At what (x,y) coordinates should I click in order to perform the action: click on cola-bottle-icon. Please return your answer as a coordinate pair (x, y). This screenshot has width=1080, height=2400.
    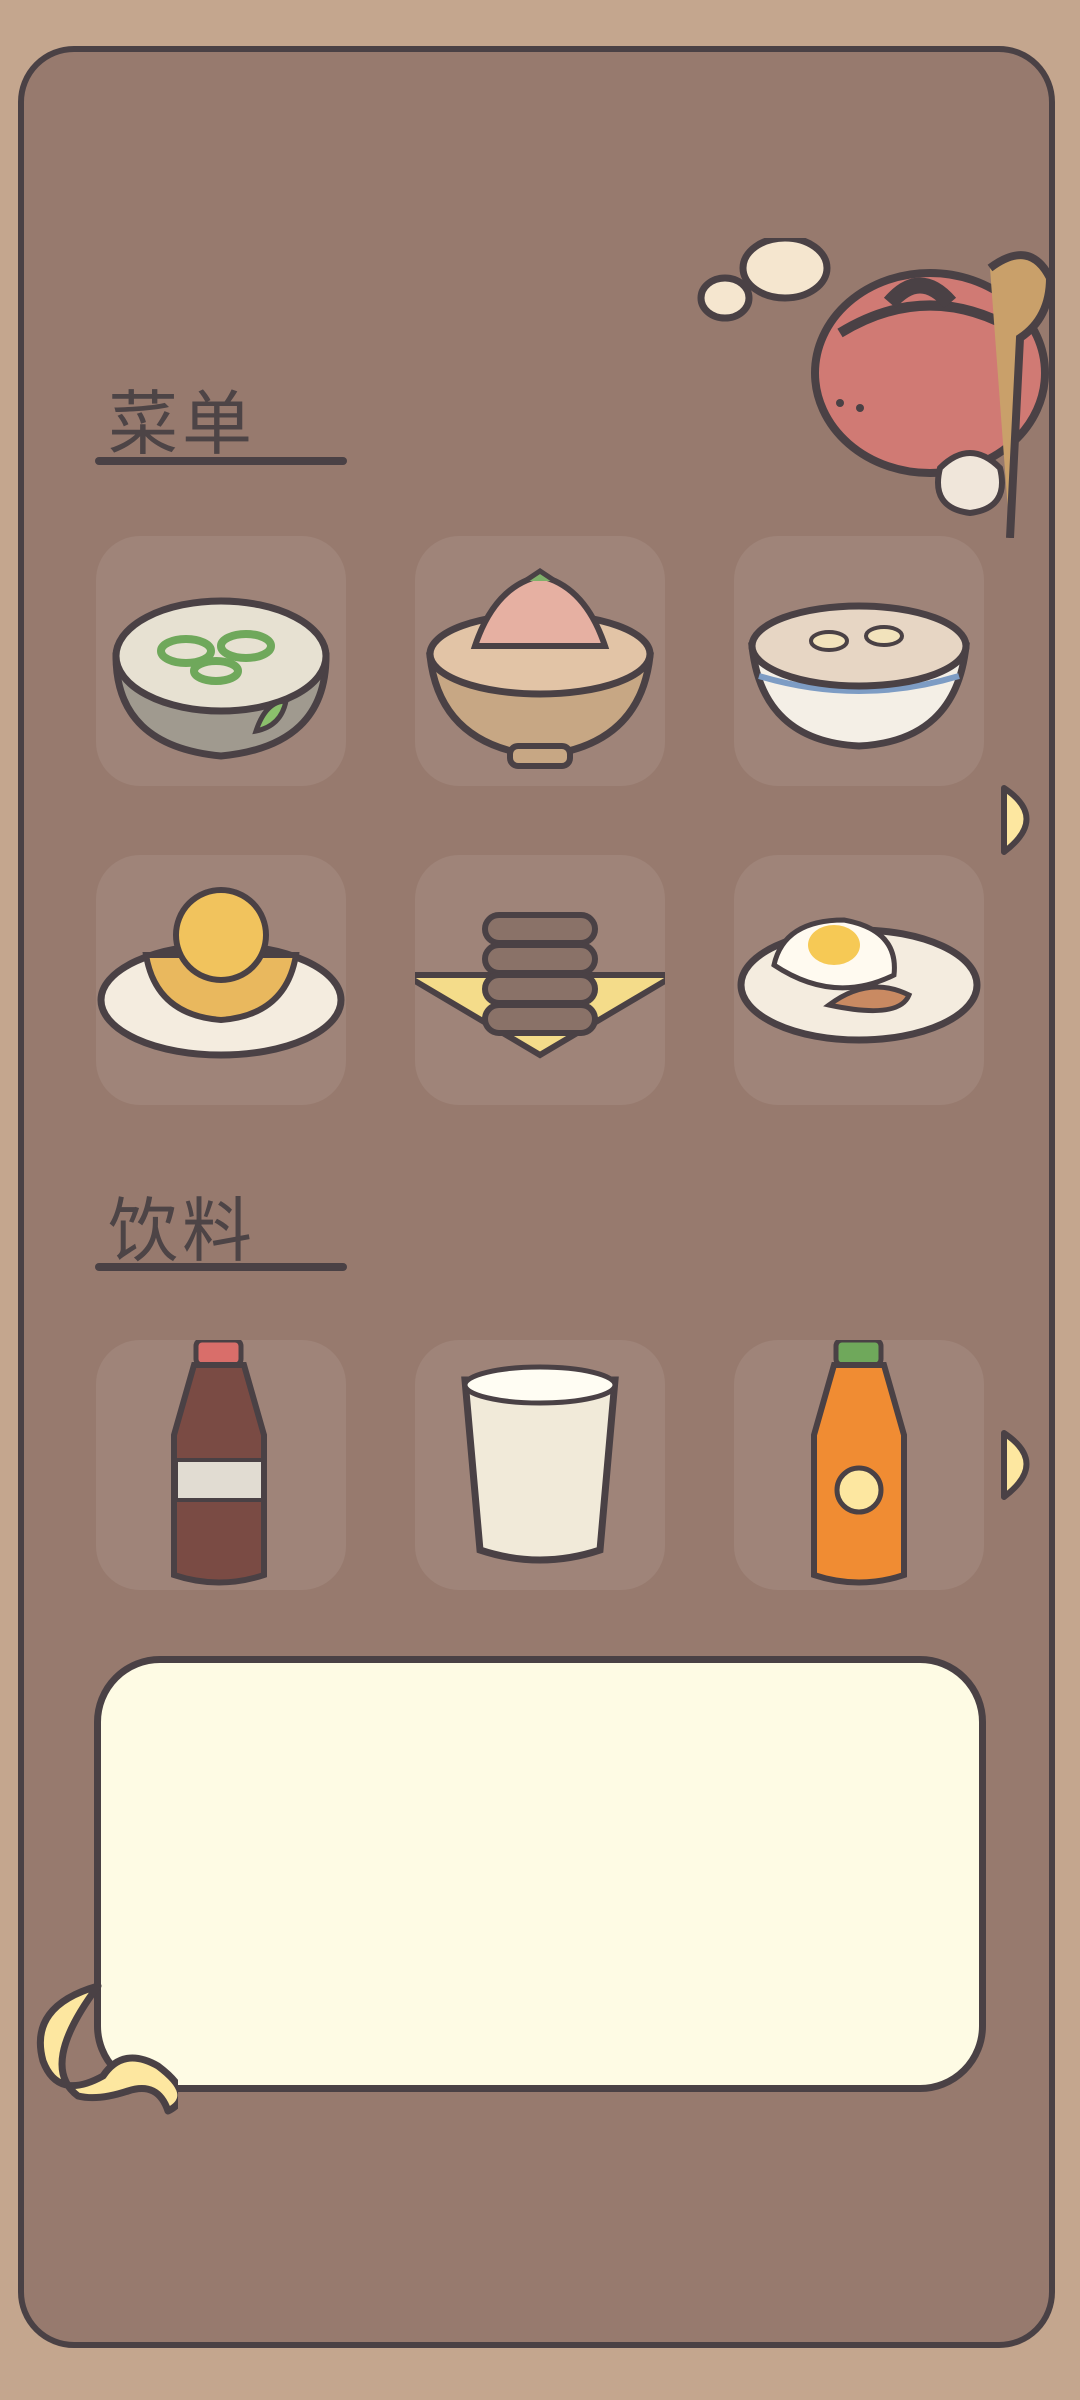
    Looking at the image, I should click on (219, 1463).